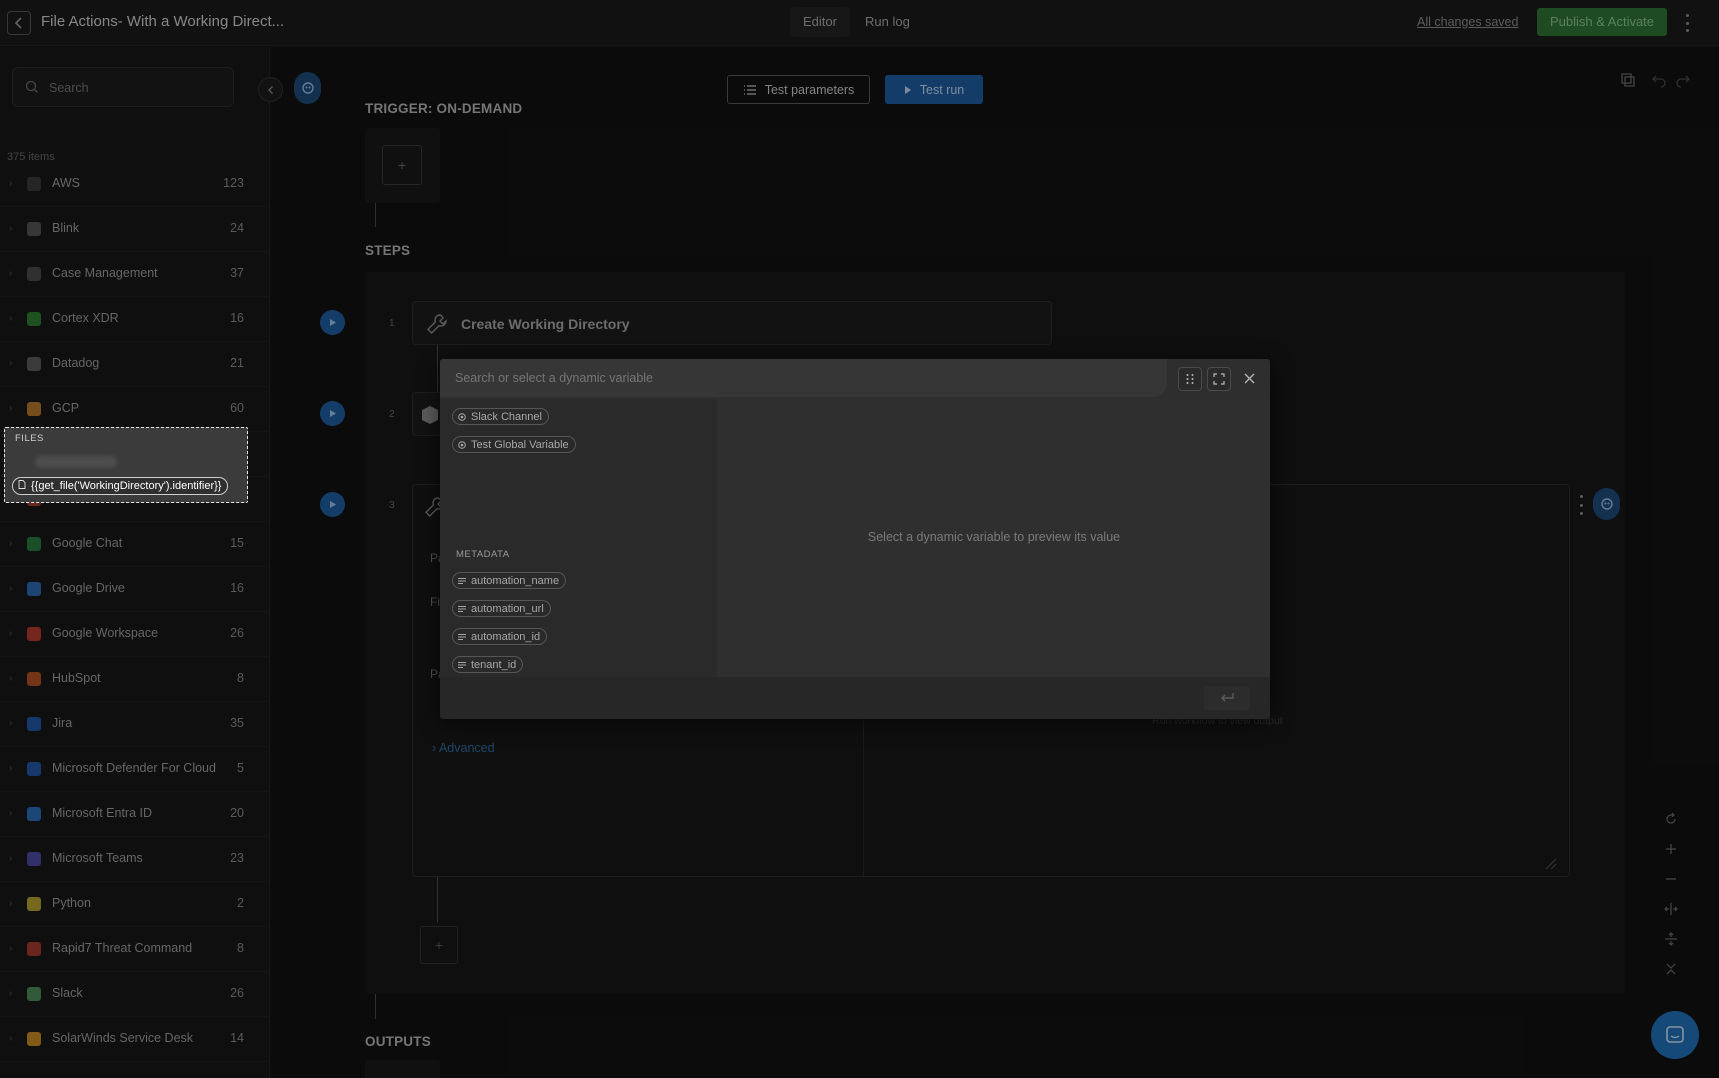 This screenshot has width=1719, height=1078. Describe the element at coordinates (506, 416) in the screenshot. I see `variable-label: Slack Channel` at that location.